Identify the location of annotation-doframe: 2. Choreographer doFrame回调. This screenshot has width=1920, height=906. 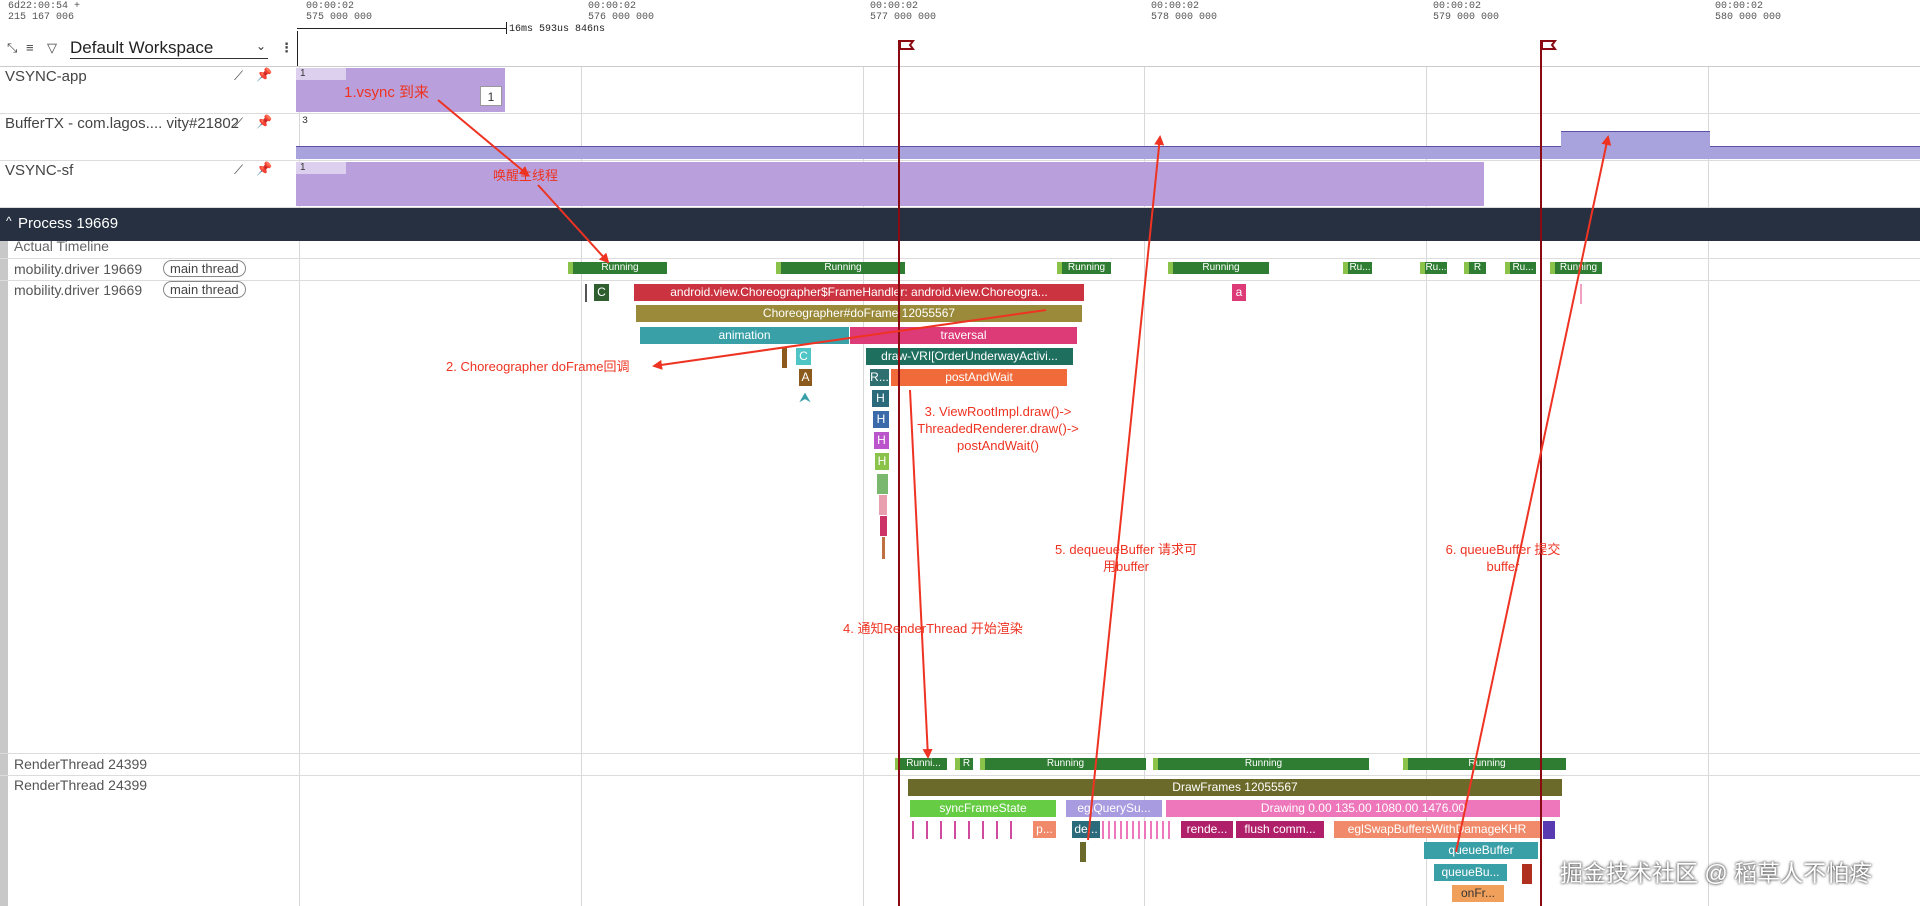
(538, 366).